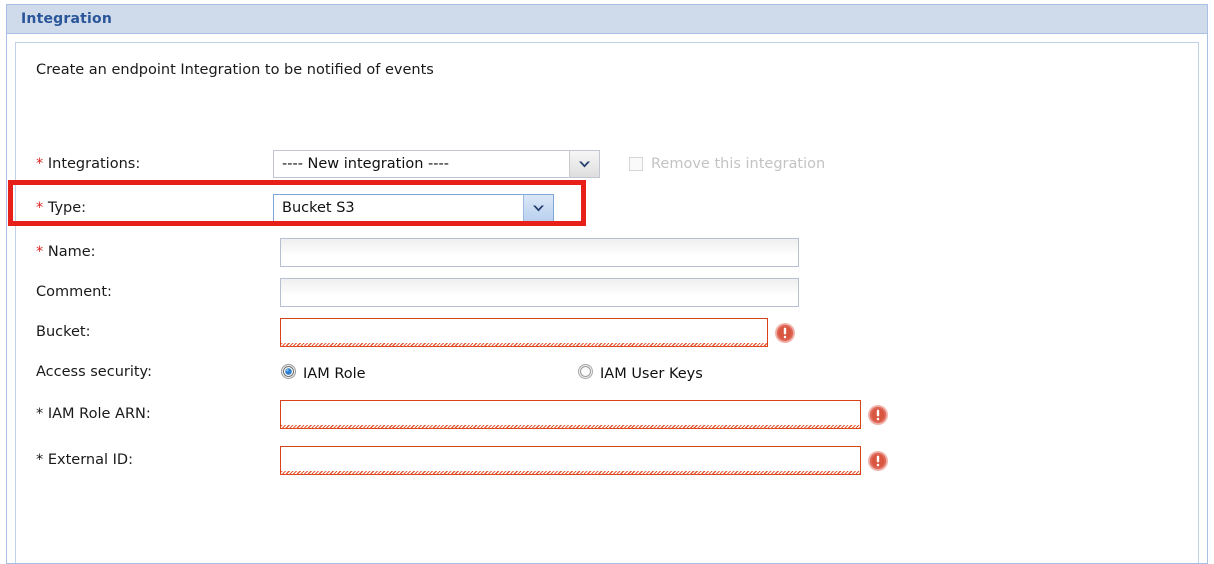 This screenshot has height=564, width=1214. I want to click on label-access-security: Access security:, so click(94, 372).